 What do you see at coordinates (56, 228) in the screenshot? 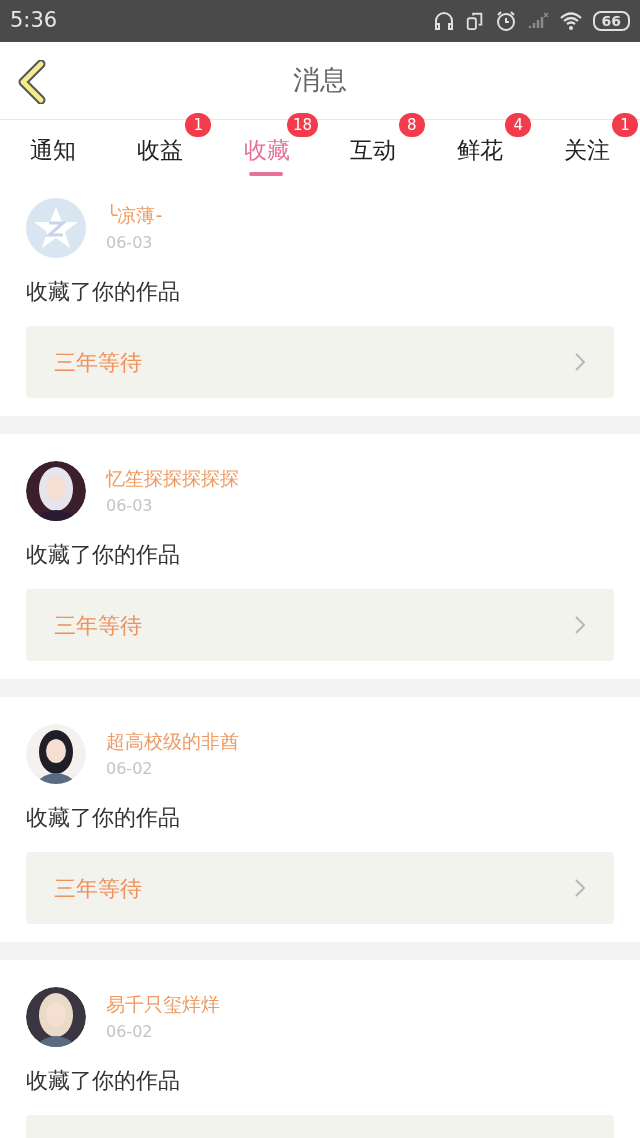
I see `default-avatar-icon` at bounding box center [56, 228].